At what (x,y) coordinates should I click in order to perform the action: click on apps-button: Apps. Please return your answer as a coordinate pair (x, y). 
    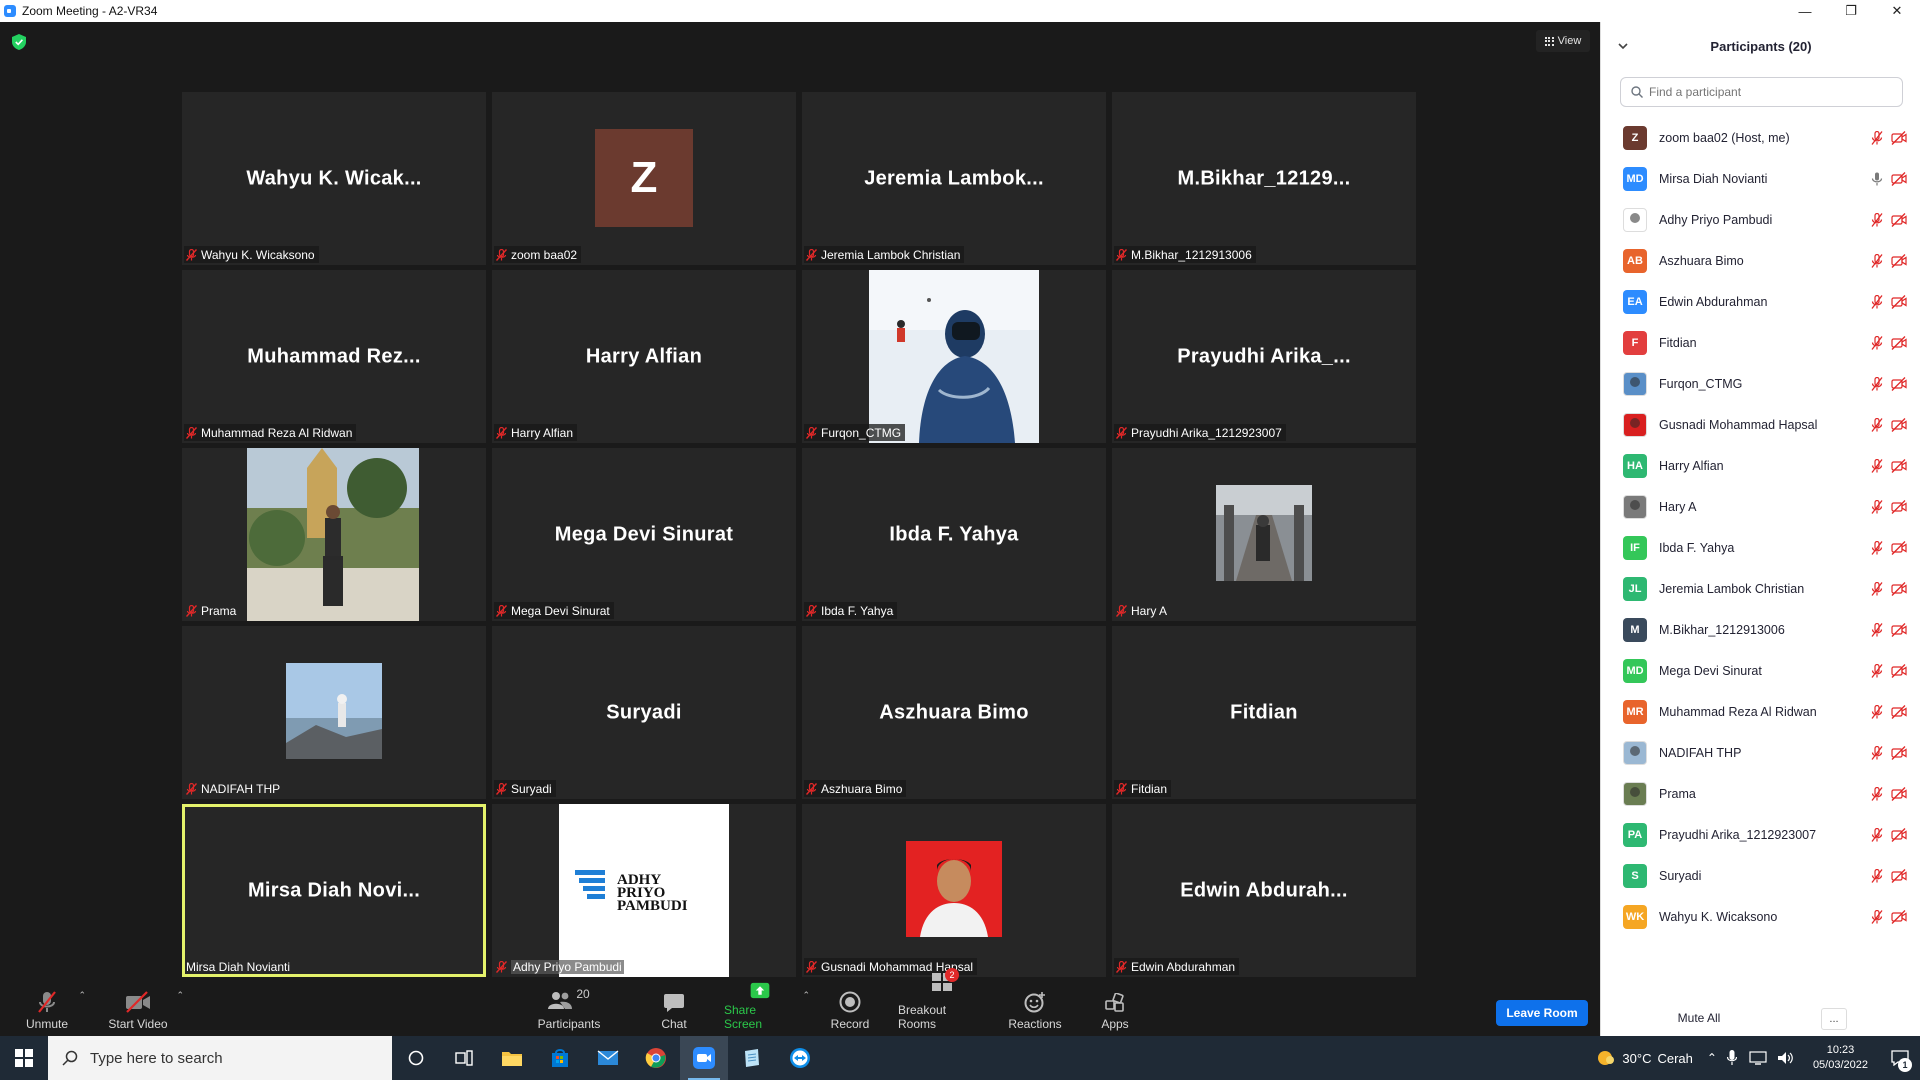
    Looking at the image, I should click on (1115, 1009).